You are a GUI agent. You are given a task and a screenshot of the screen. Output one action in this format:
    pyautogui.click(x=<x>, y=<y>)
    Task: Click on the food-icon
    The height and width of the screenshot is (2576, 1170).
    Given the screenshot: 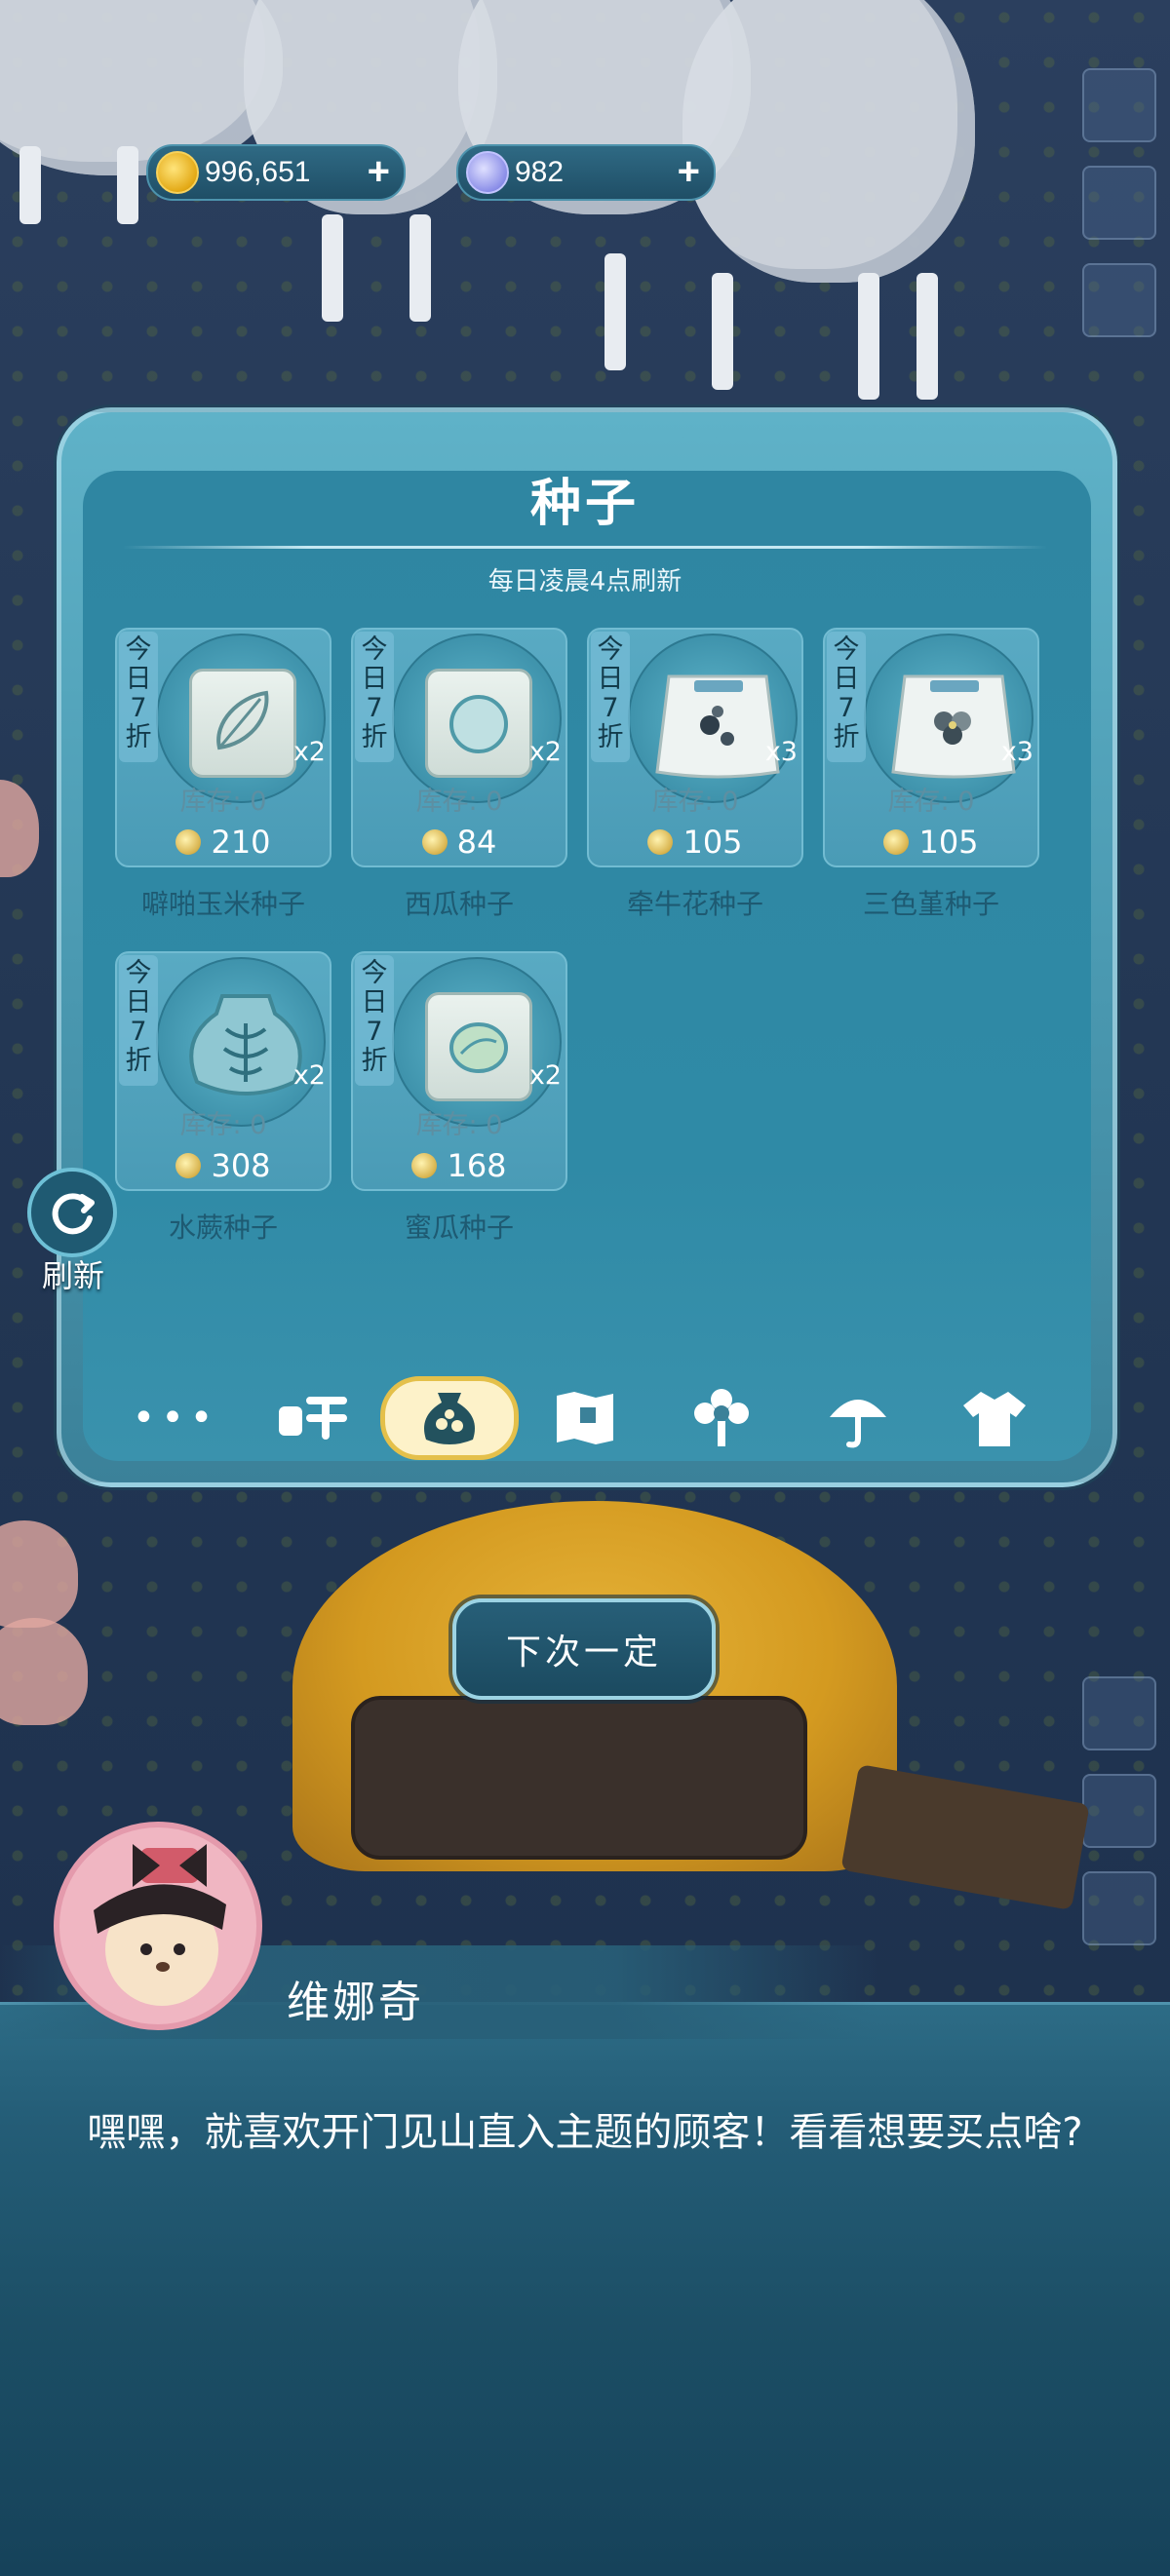 What is the action you would take?
    pyautogui.click(x=313, y=1418)
    